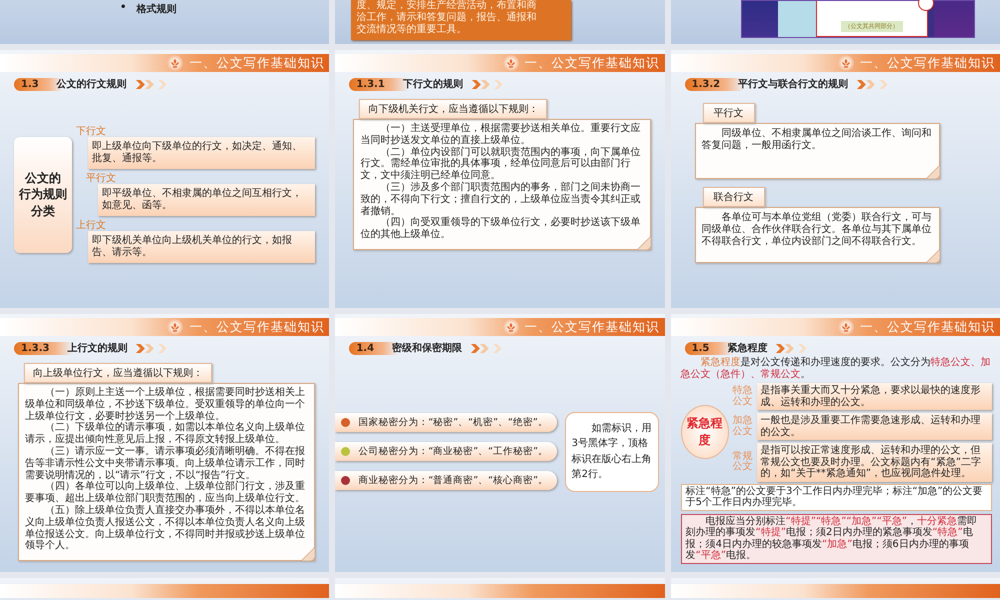 The width and height of the screenshot is (1000, 600). What do you see at coordinates (156, 9) in the screenshot?
I see `bullet-text: 格式规则` at bounding box center [156, 9].